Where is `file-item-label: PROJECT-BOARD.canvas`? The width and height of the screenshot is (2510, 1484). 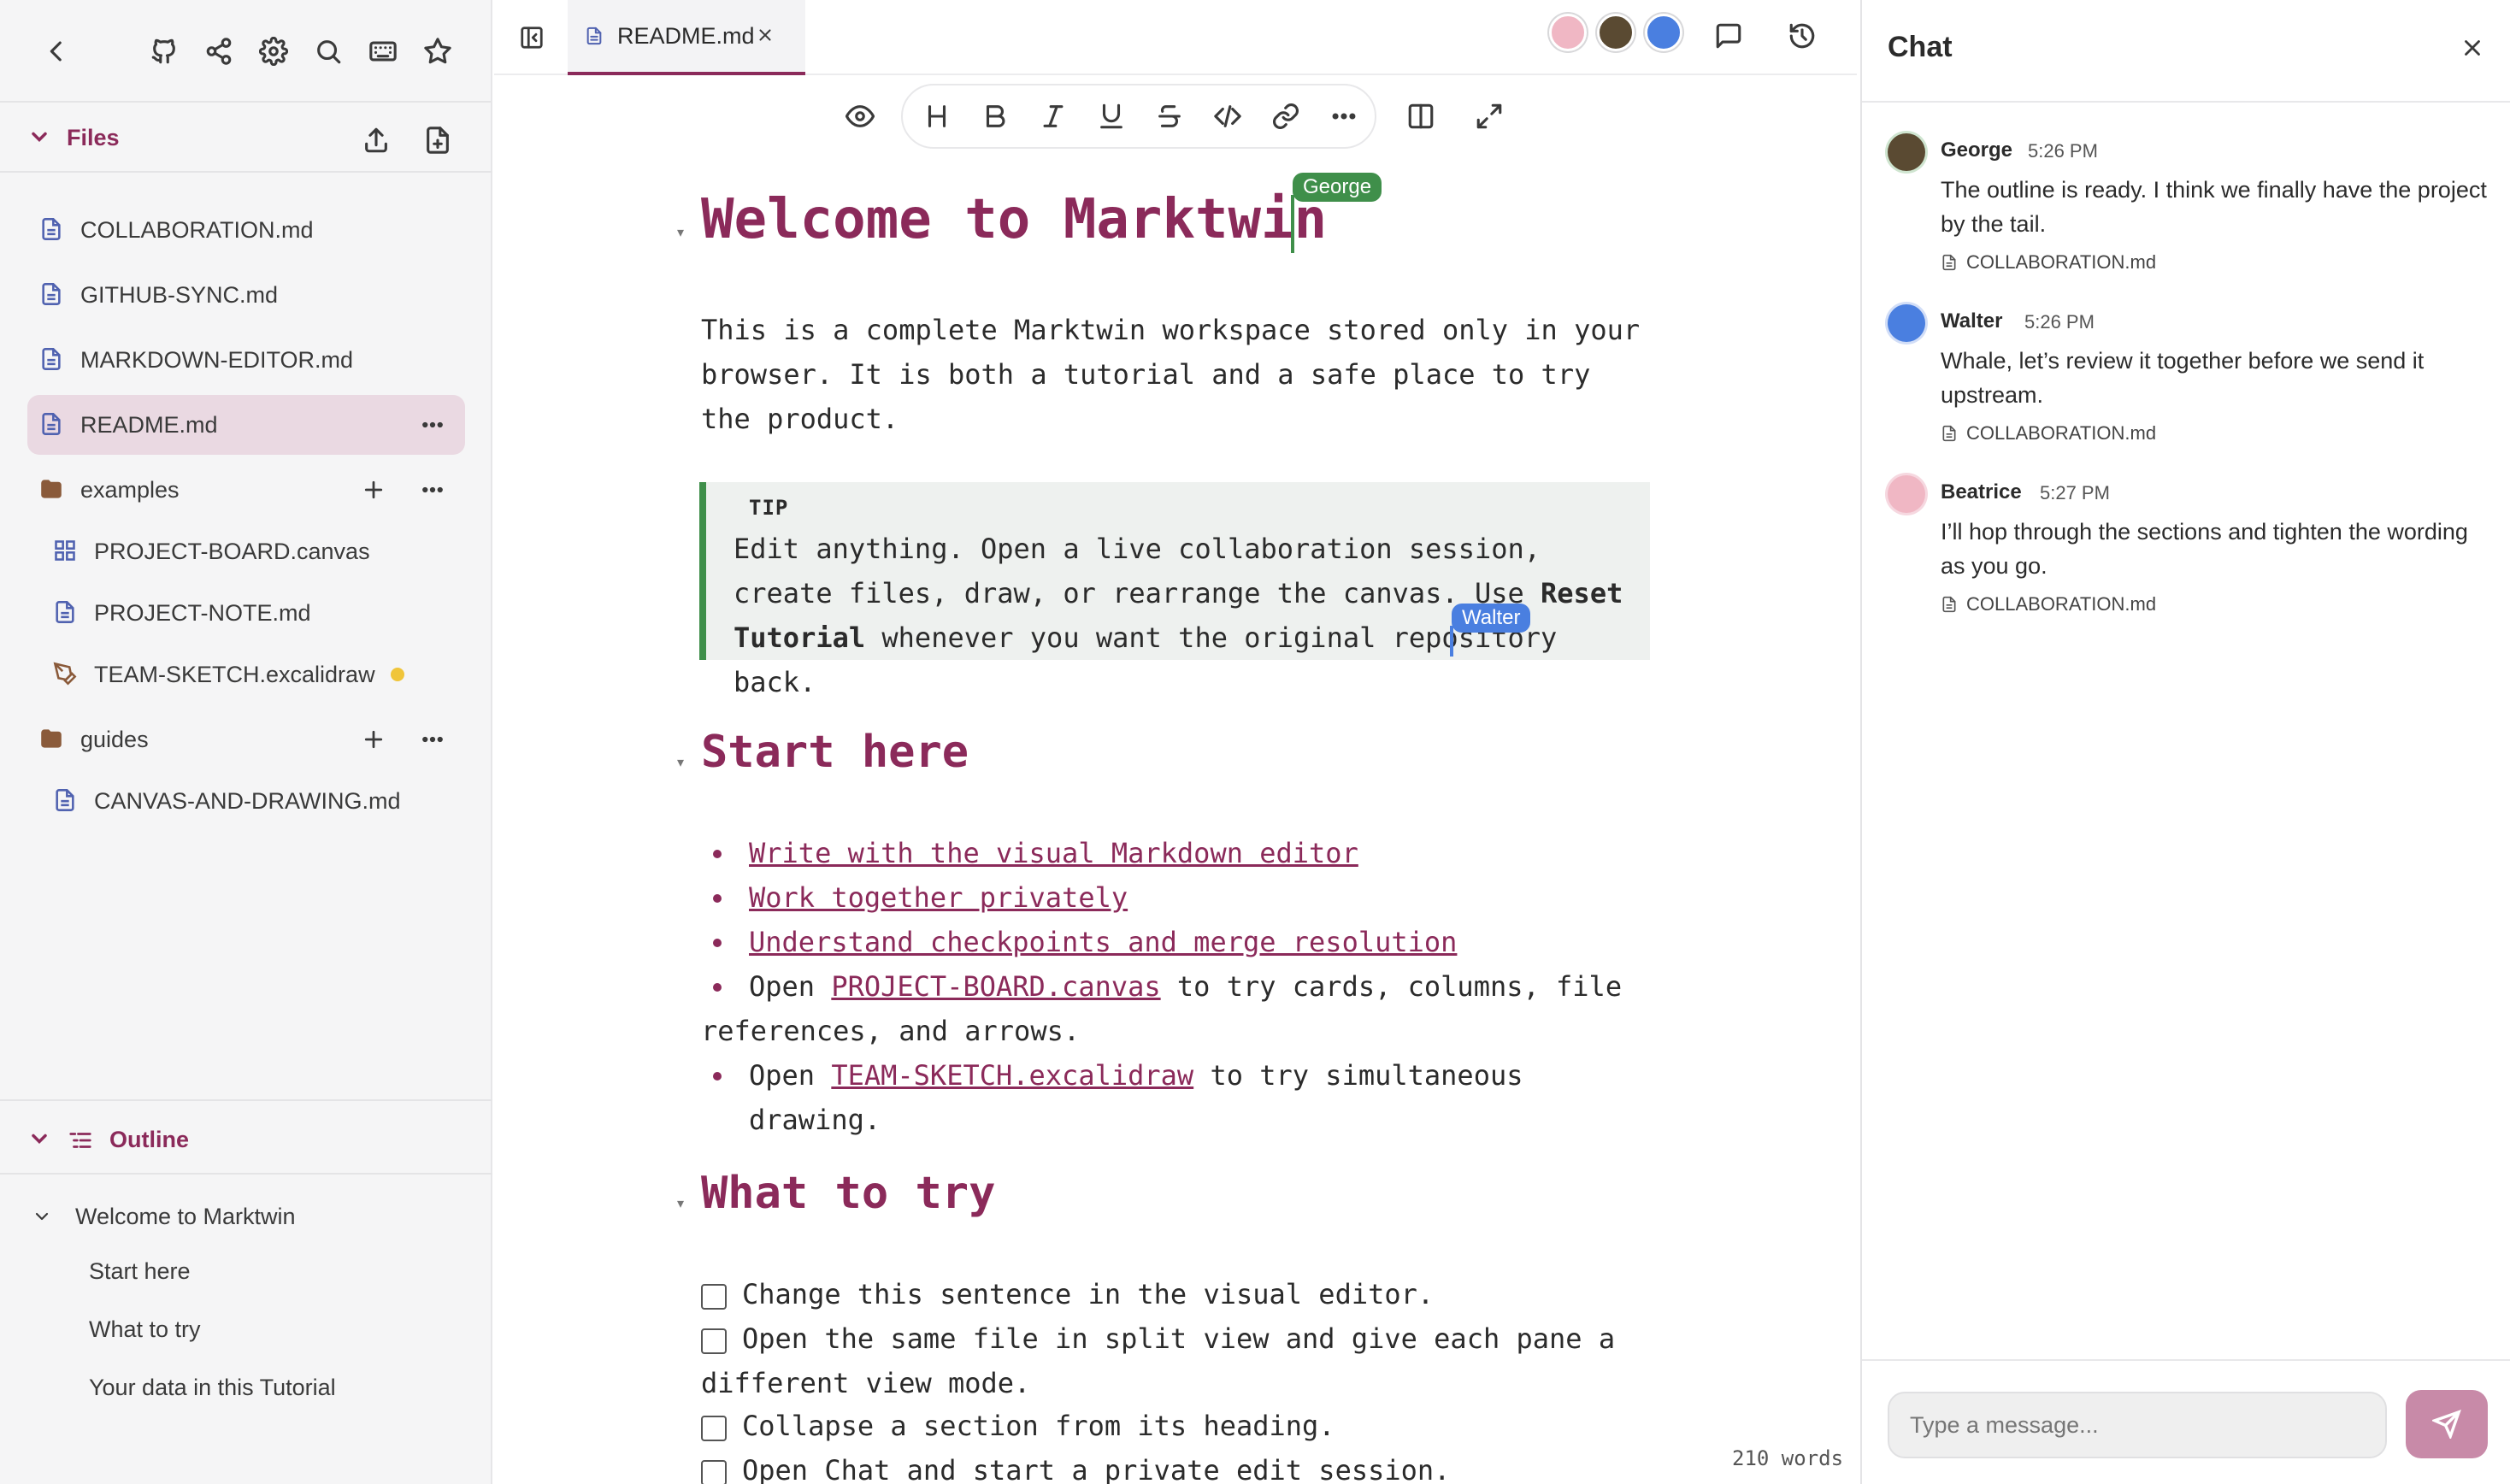
file-item-label: PROJECT-BOARD.canvas is located at coordinates (232, 551).